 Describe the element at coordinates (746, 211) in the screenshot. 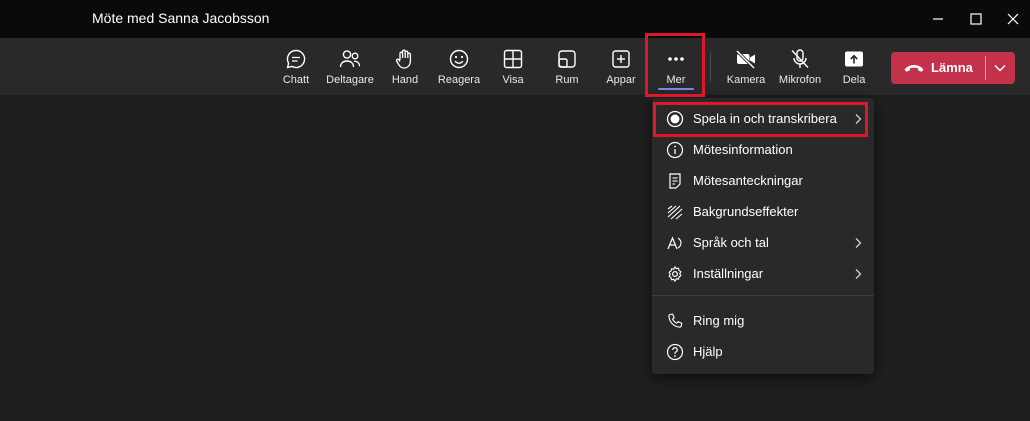

I see `menu-item-label: Bakgrundseffekter` at that location.